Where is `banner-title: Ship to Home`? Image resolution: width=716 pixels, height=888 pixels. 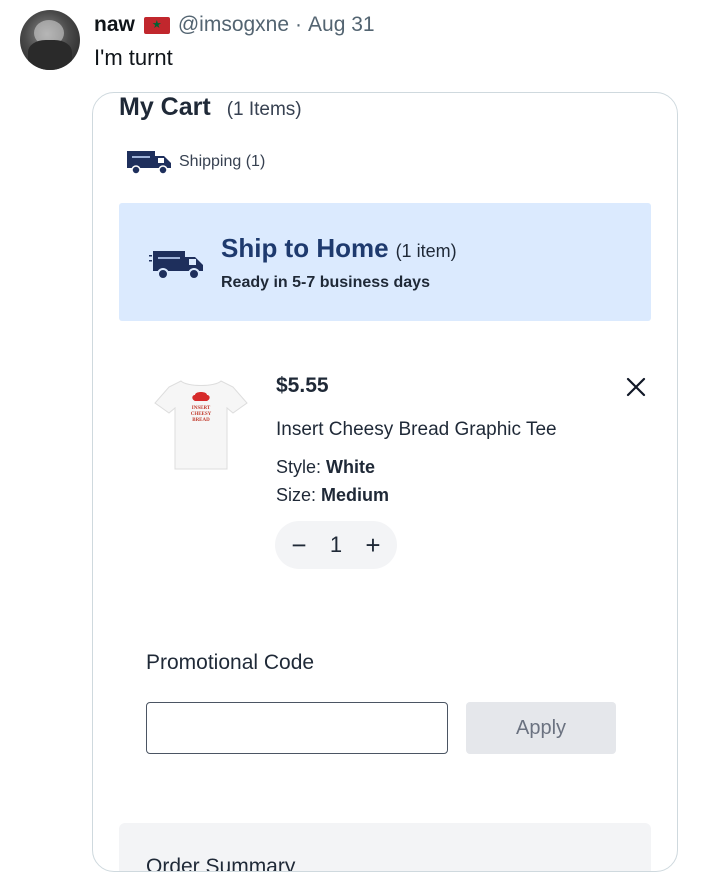 banner-title: Ship to Home is located at coordinates (305, 248).